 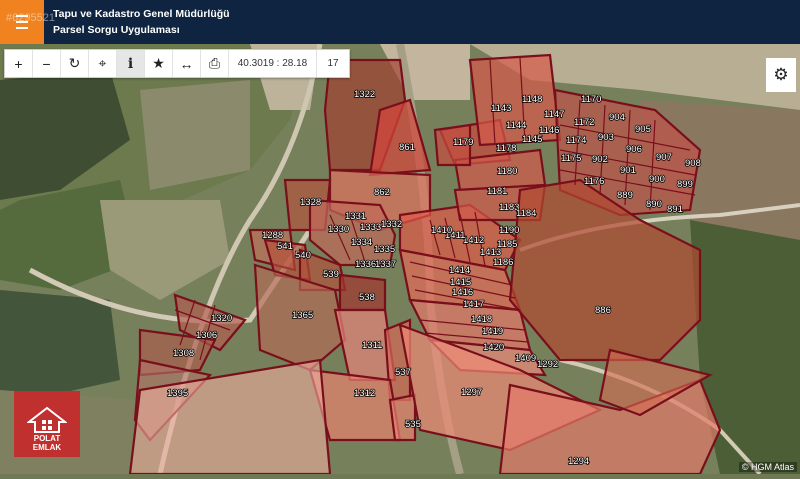 I want to click on parcel-label: 540, so click(x=302, y=255).